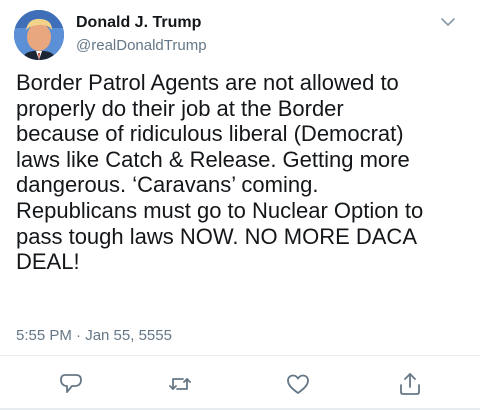 This screenshot has width=480, height=410. I want to click on reply-icon, so click(71, 383).